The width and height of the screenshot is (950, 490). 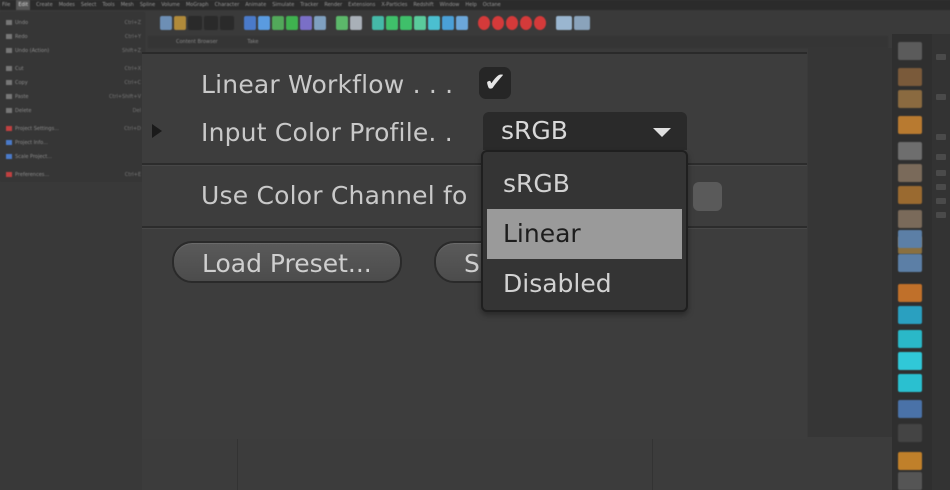 I want to click on cyan-shape-icon, so click(x=910, y=383).